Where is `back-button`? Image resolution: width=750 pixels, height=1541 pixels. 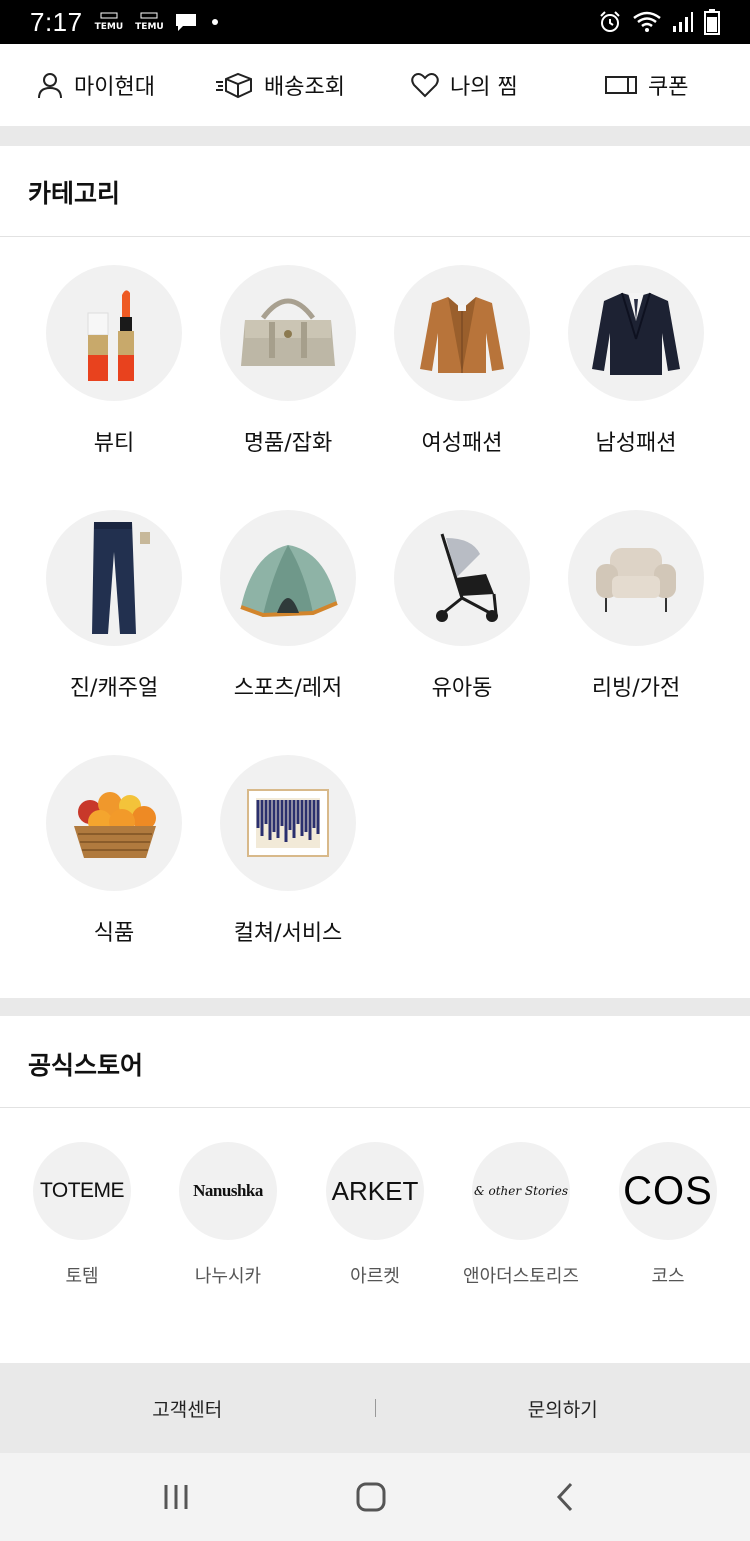 back-button is located at coordinates (566, 1497).